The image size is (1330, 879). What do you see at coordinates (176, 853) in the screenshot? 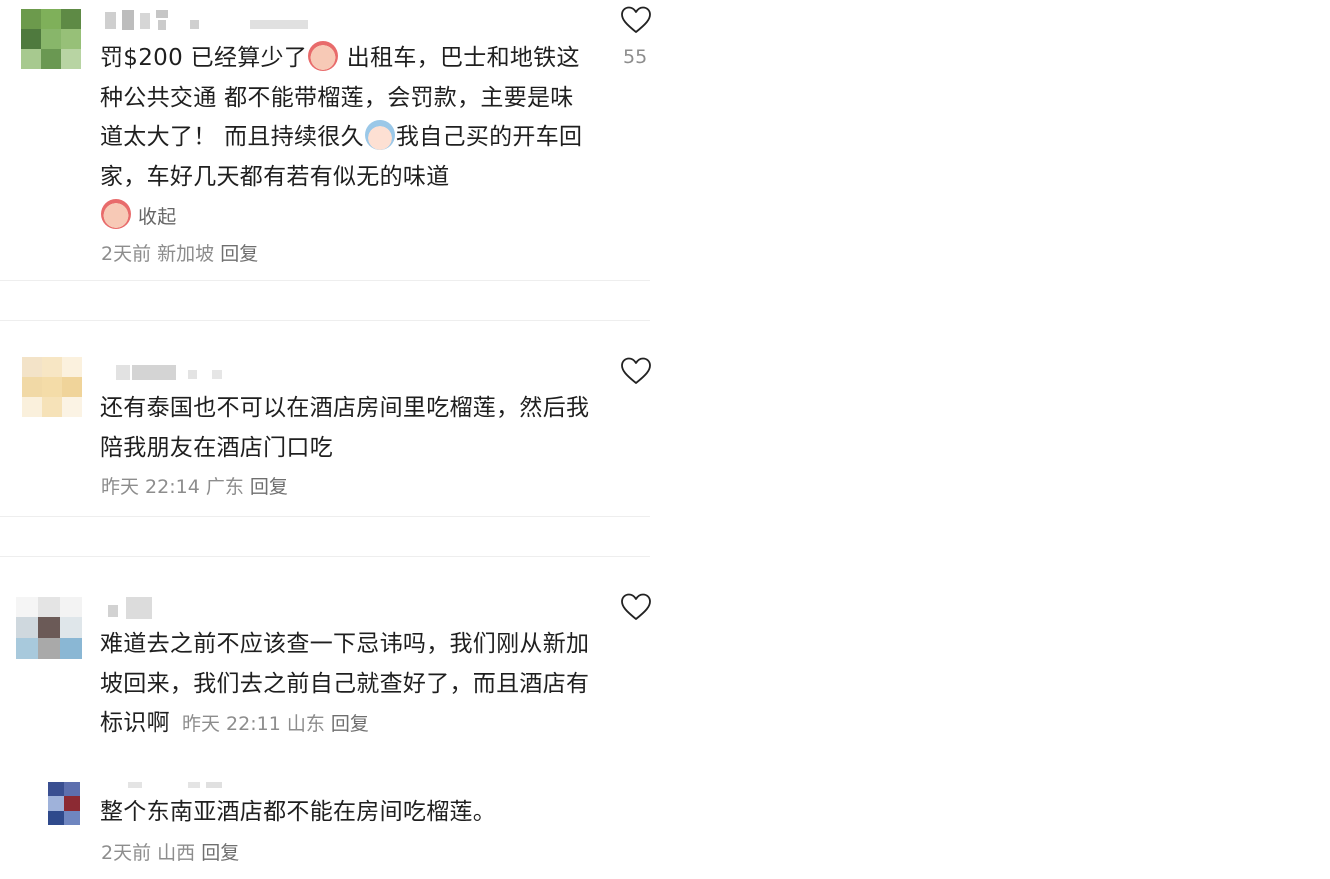
I see `comment-location: 山西` at bounding box center [176, 853].